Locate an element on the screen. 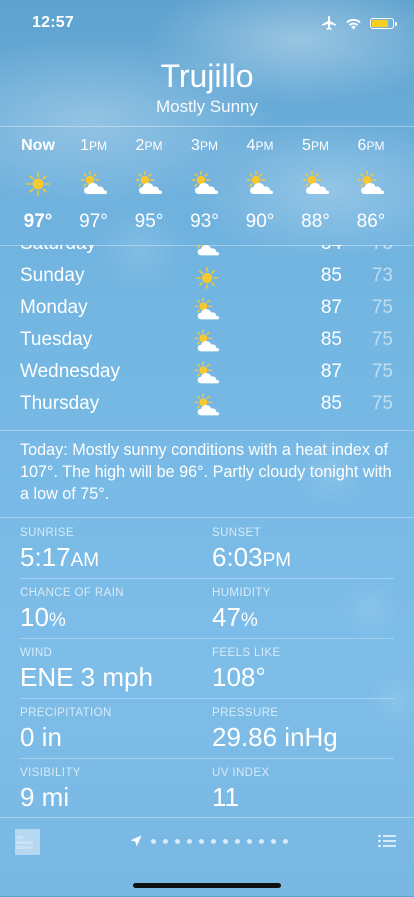 Image resolution: width=414 pixels, height=897 pixels. airplane-icon is located at coordinates (329, 23).